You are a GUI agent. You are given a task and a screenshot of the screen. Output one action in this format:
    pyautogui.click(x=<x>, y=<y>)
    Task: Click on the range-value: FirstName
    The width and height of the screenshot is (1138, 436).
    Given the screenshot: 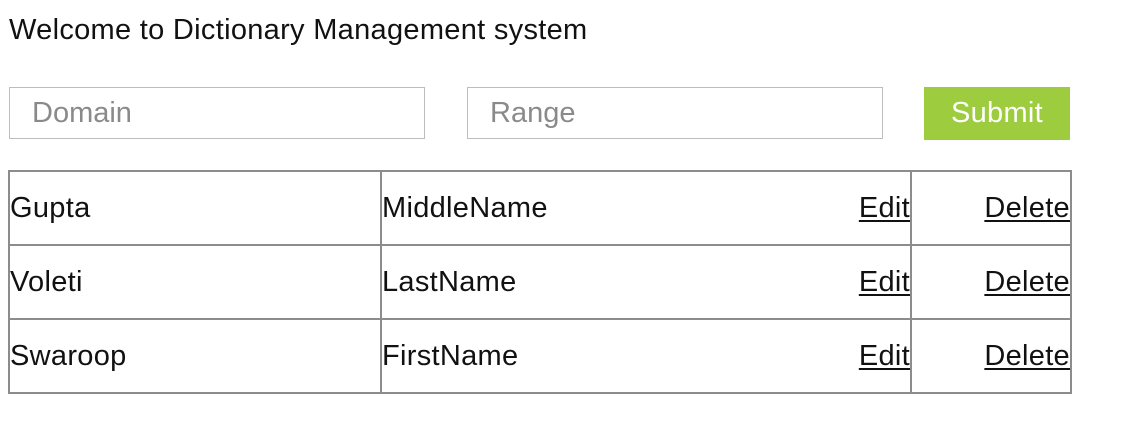 What is the action you would take?
    pyautogui.click(x=450, y=355)
    